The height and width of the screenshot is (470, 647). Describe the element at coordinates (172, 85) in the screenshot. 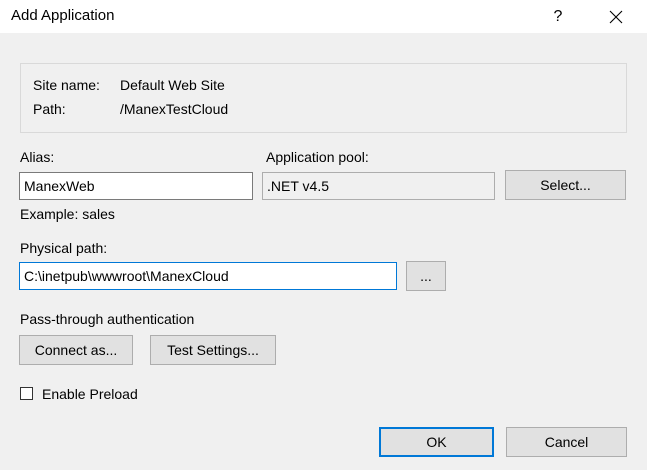

I see `site-name-value: Default Web Site` at that location.